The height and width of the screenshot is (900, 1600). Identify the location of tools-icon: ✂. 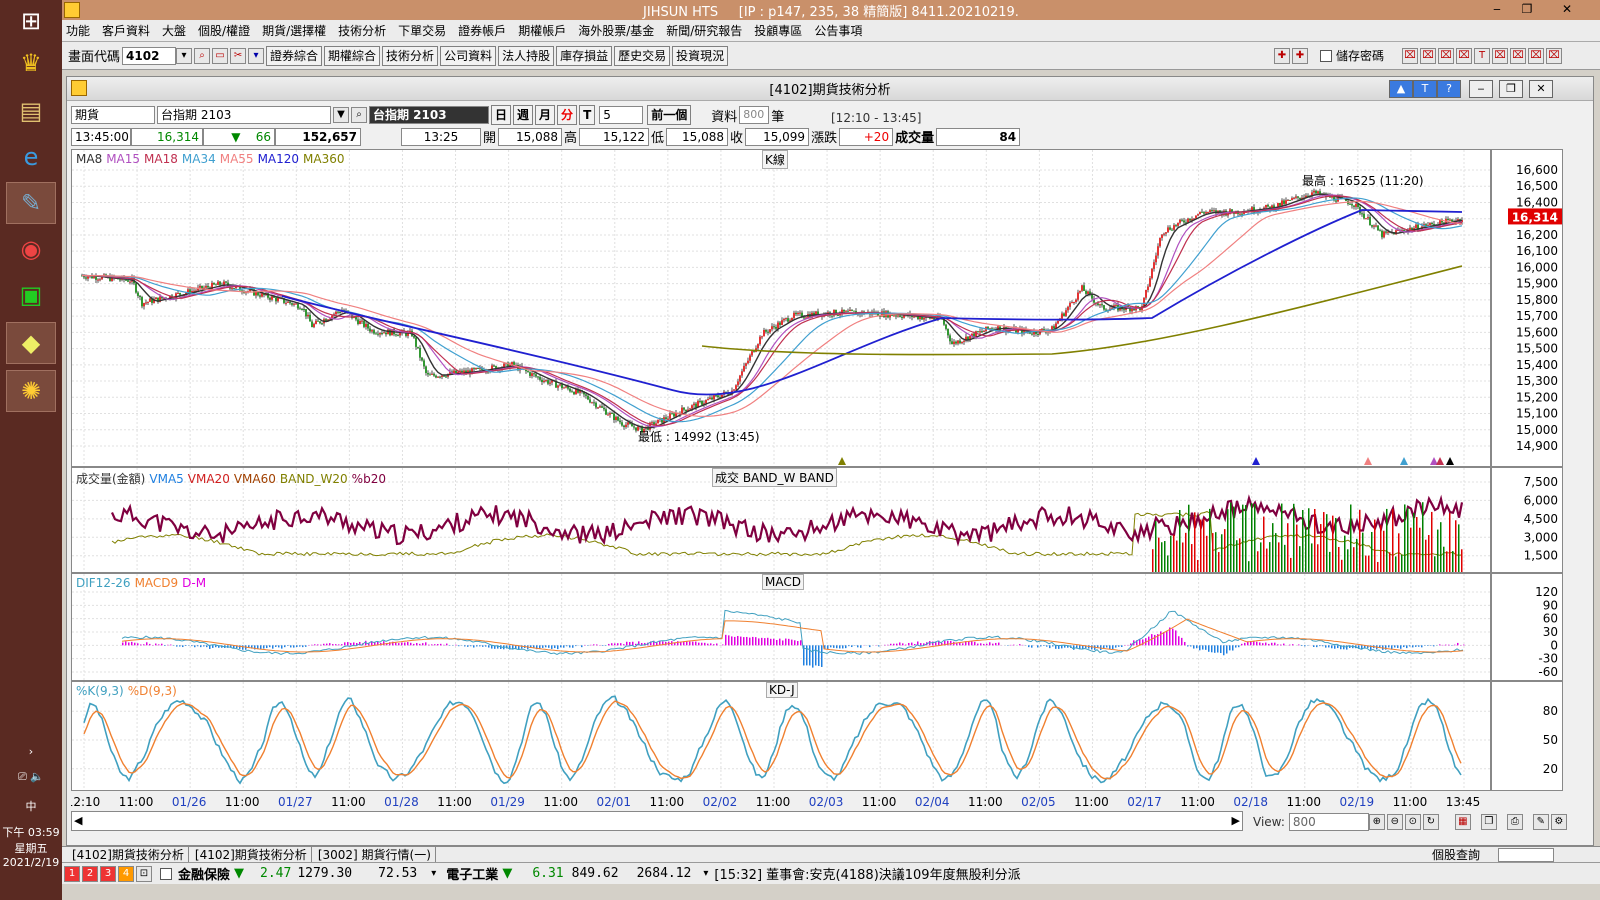
(238, 55).